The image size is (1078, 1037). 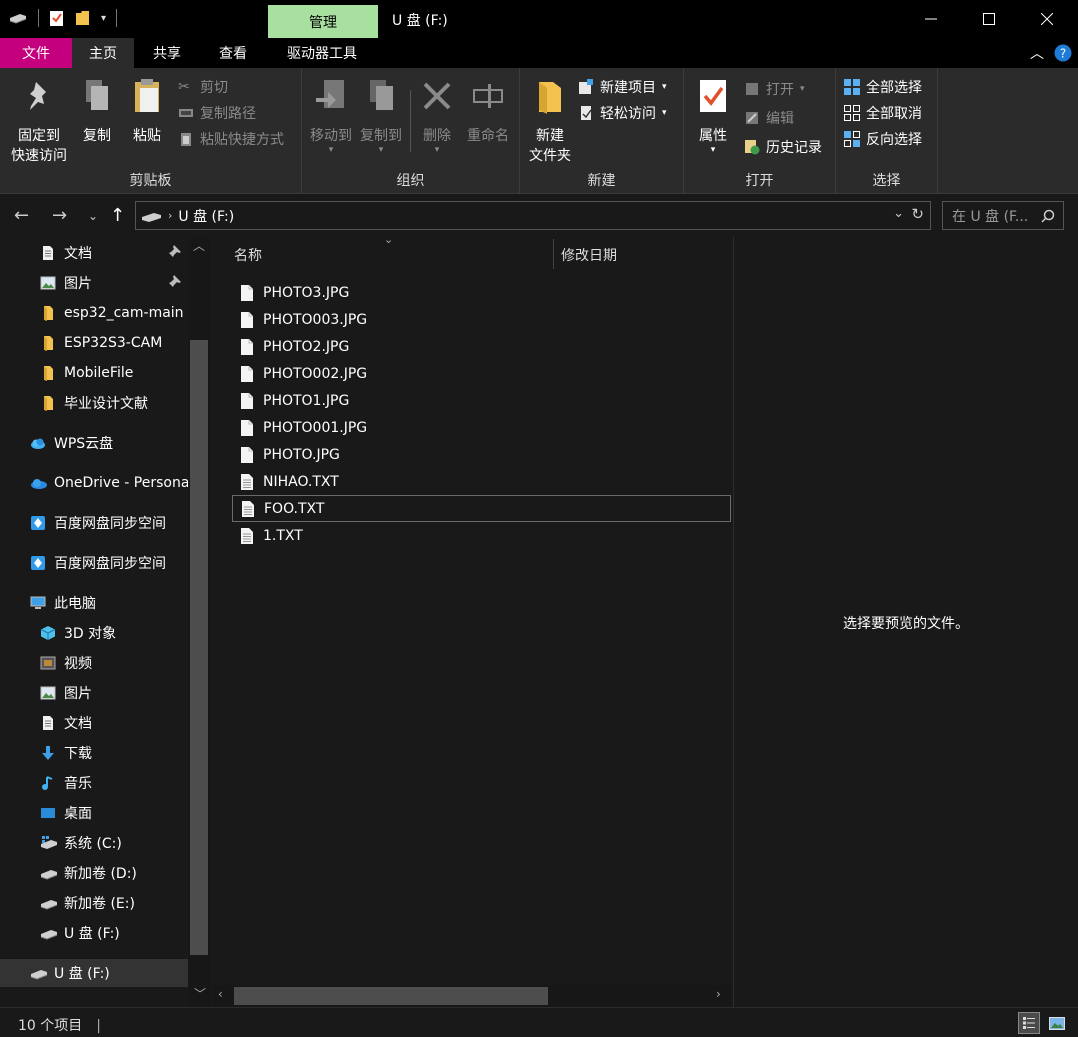 What do you see at coordinates (233, 53) in the screenshot?
I see `tab-view: 查看` at bounding box center [233, 53].